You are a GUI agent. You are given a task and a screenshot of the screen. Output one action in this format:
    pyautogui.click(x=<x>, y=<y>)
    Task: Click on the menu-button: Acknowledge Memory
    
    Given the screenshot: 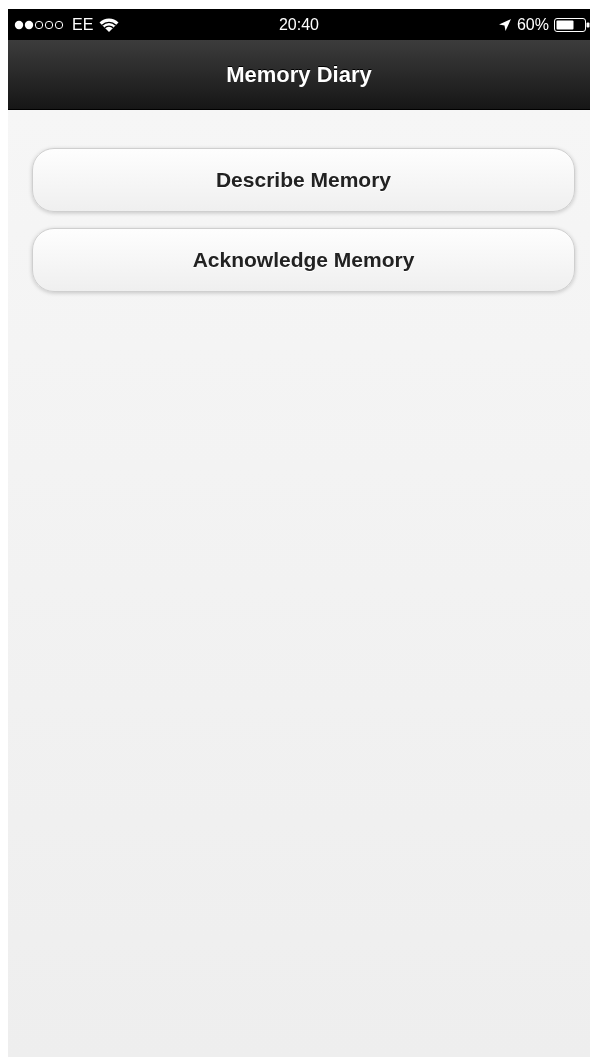 What is the action you would take?
    pyautogui.click(x=303, y=260)
    